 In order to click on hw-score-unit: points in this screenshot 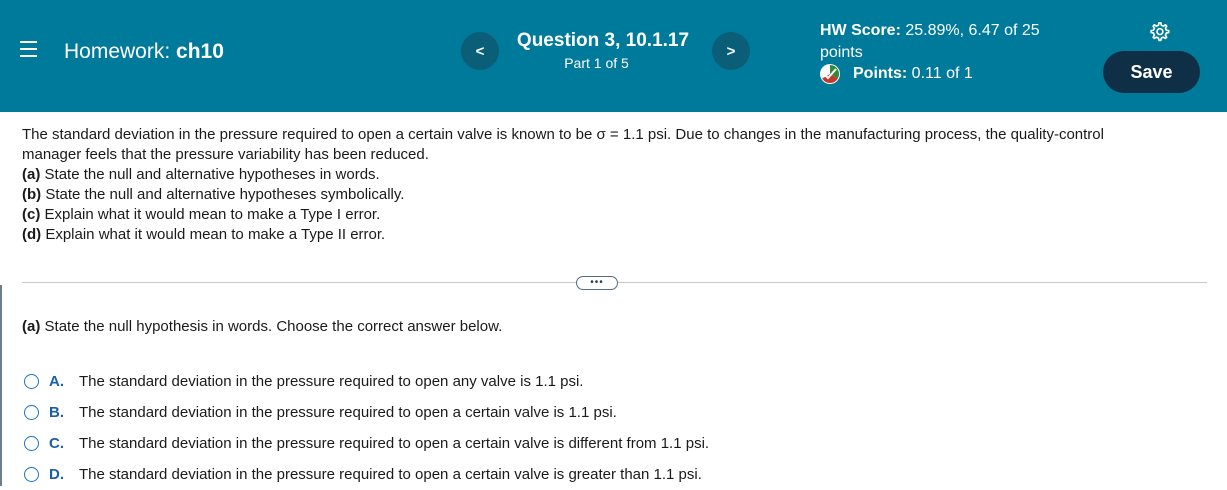, I will do `click(841, 52)`.